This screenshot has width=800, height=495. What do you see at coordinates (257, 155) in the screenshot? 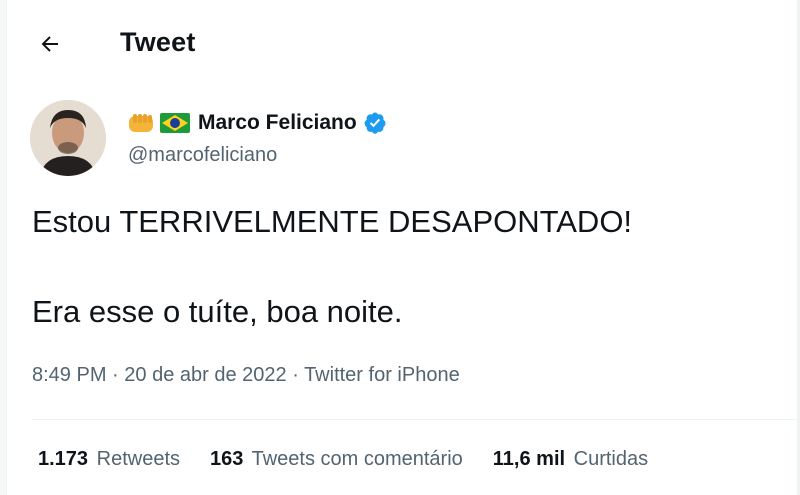
I see `author-handle: @marcofeliciano` at bounding box center [257, 155].